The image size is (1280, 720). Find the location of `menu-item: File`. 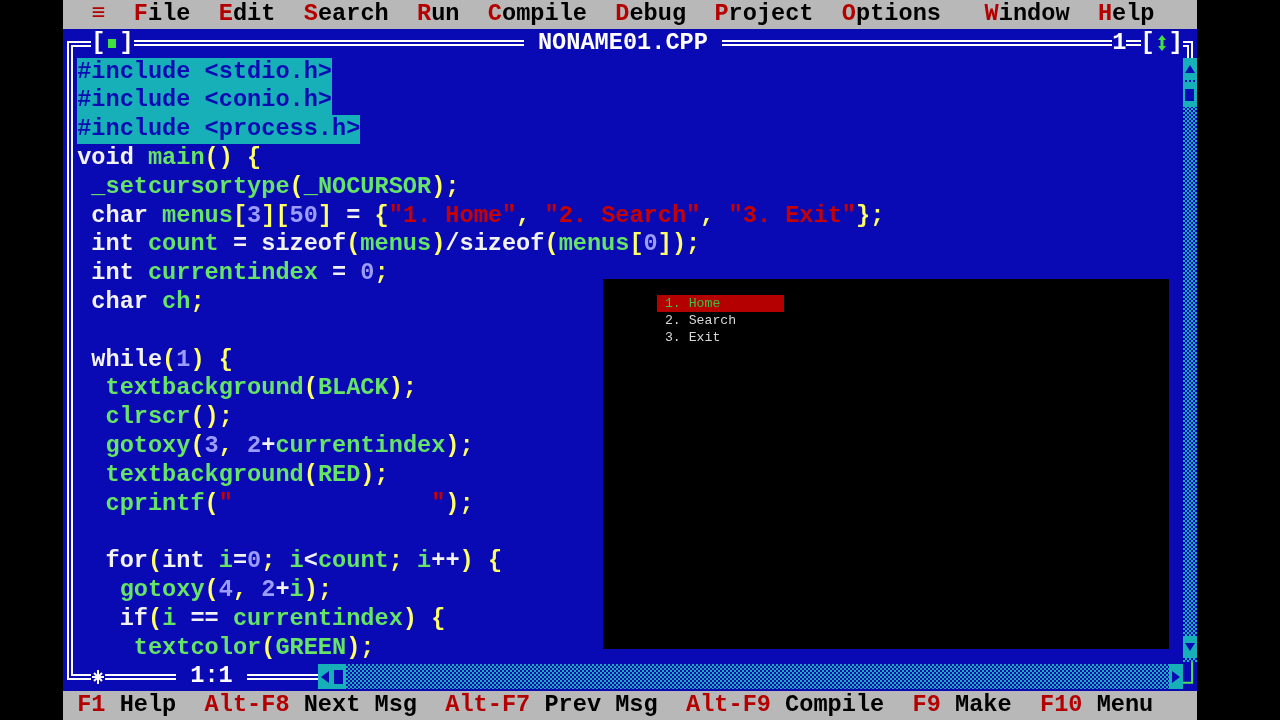

menu-item: File is located at coordinates (162, 14).